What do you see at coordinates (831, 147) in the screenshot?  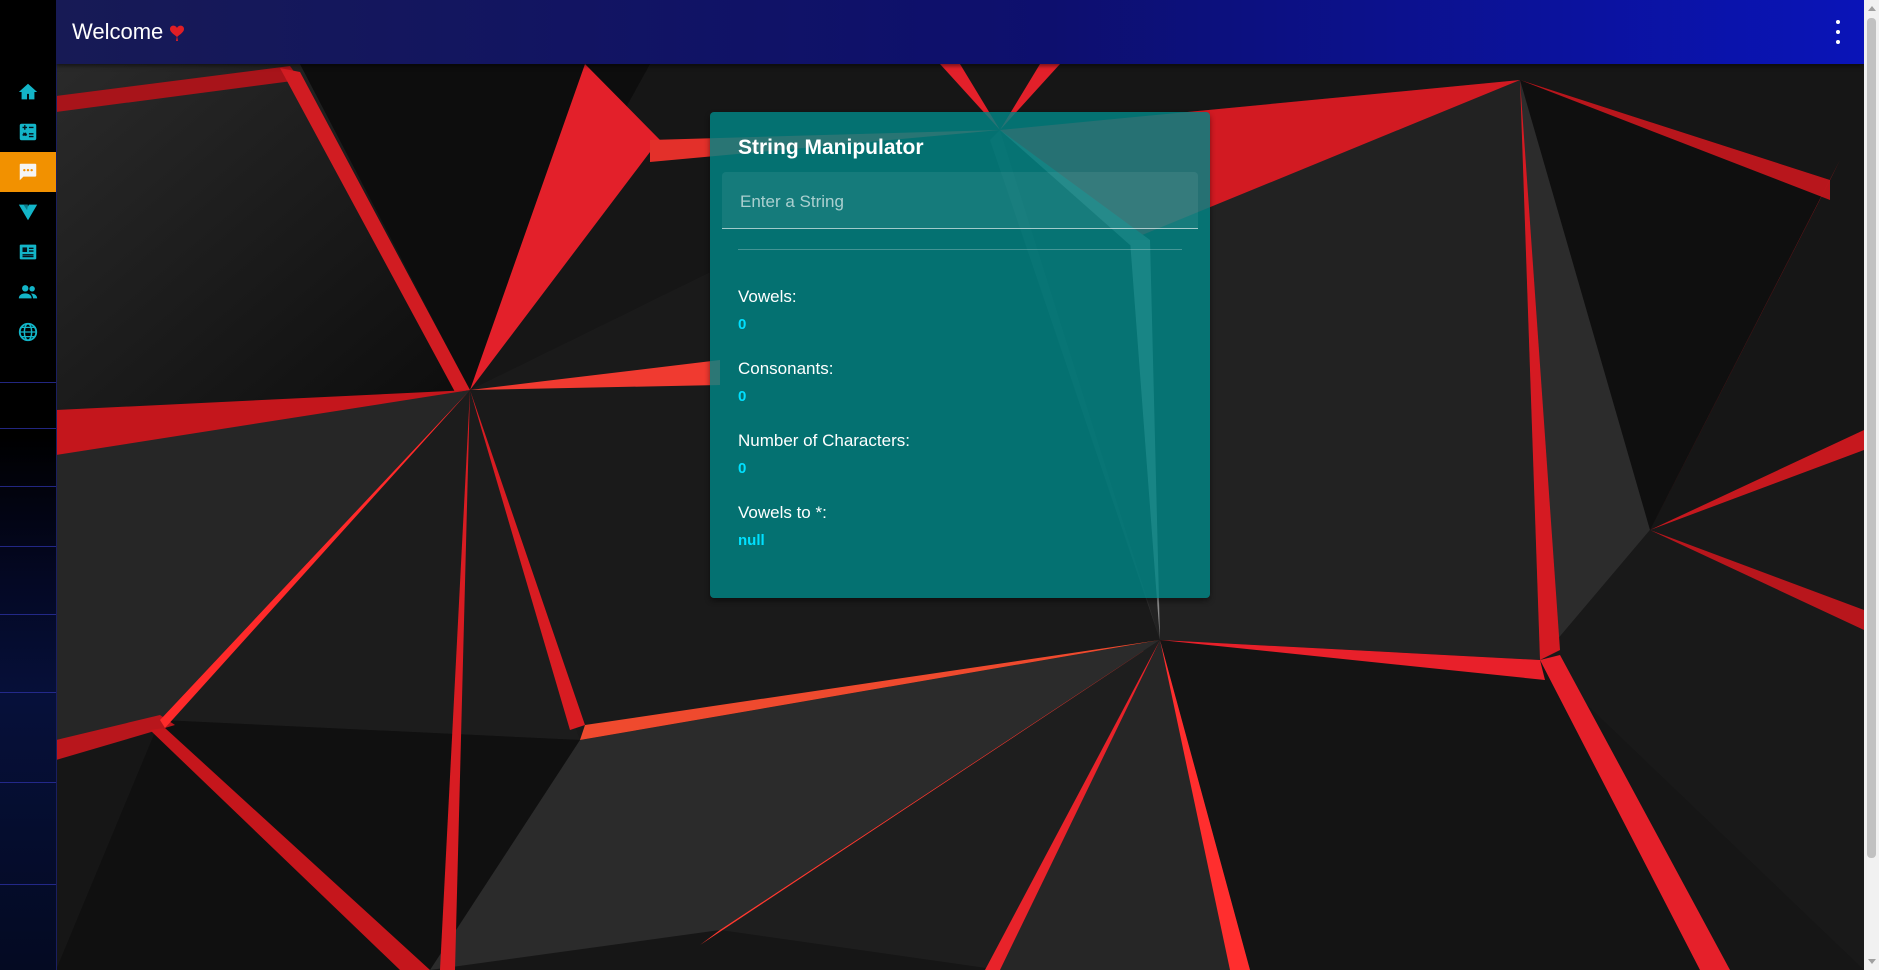 I see `card-title: String Manipulator` at bounding box center [831, 147].